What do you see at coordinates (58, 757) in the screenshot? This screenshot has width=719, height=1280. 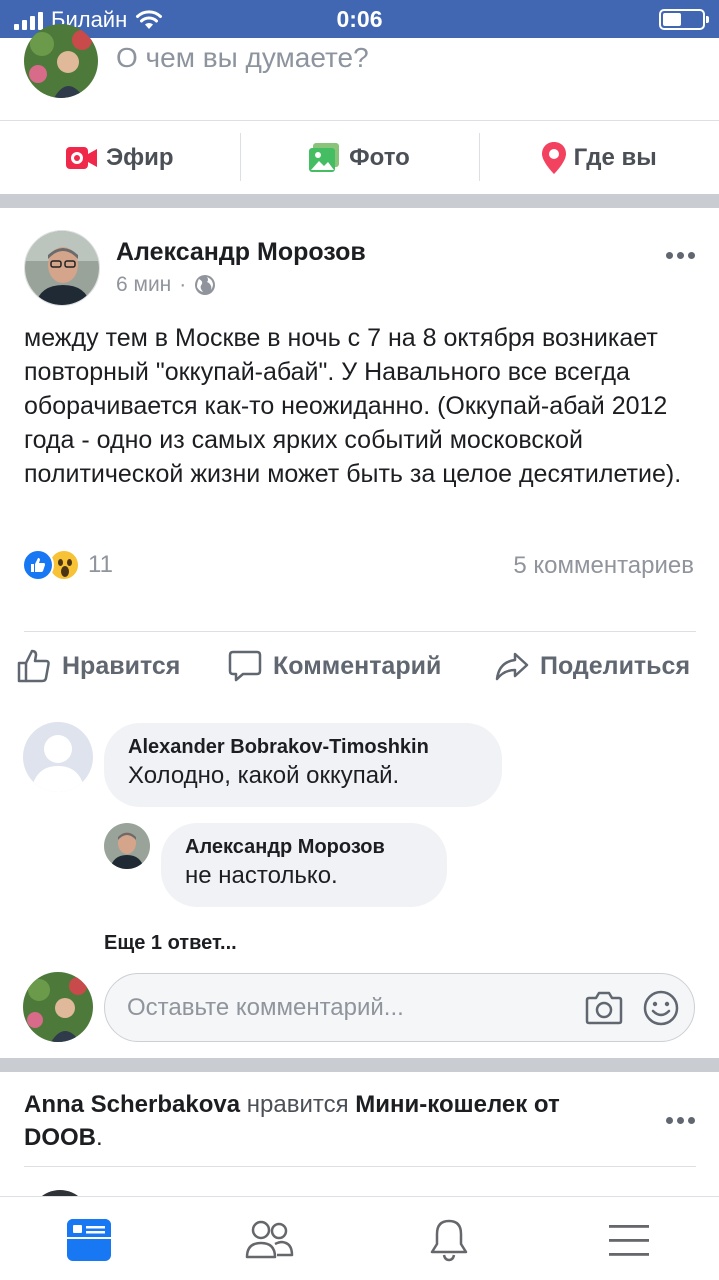 I see `commenter-avatar` at bounding box center [58, 757].